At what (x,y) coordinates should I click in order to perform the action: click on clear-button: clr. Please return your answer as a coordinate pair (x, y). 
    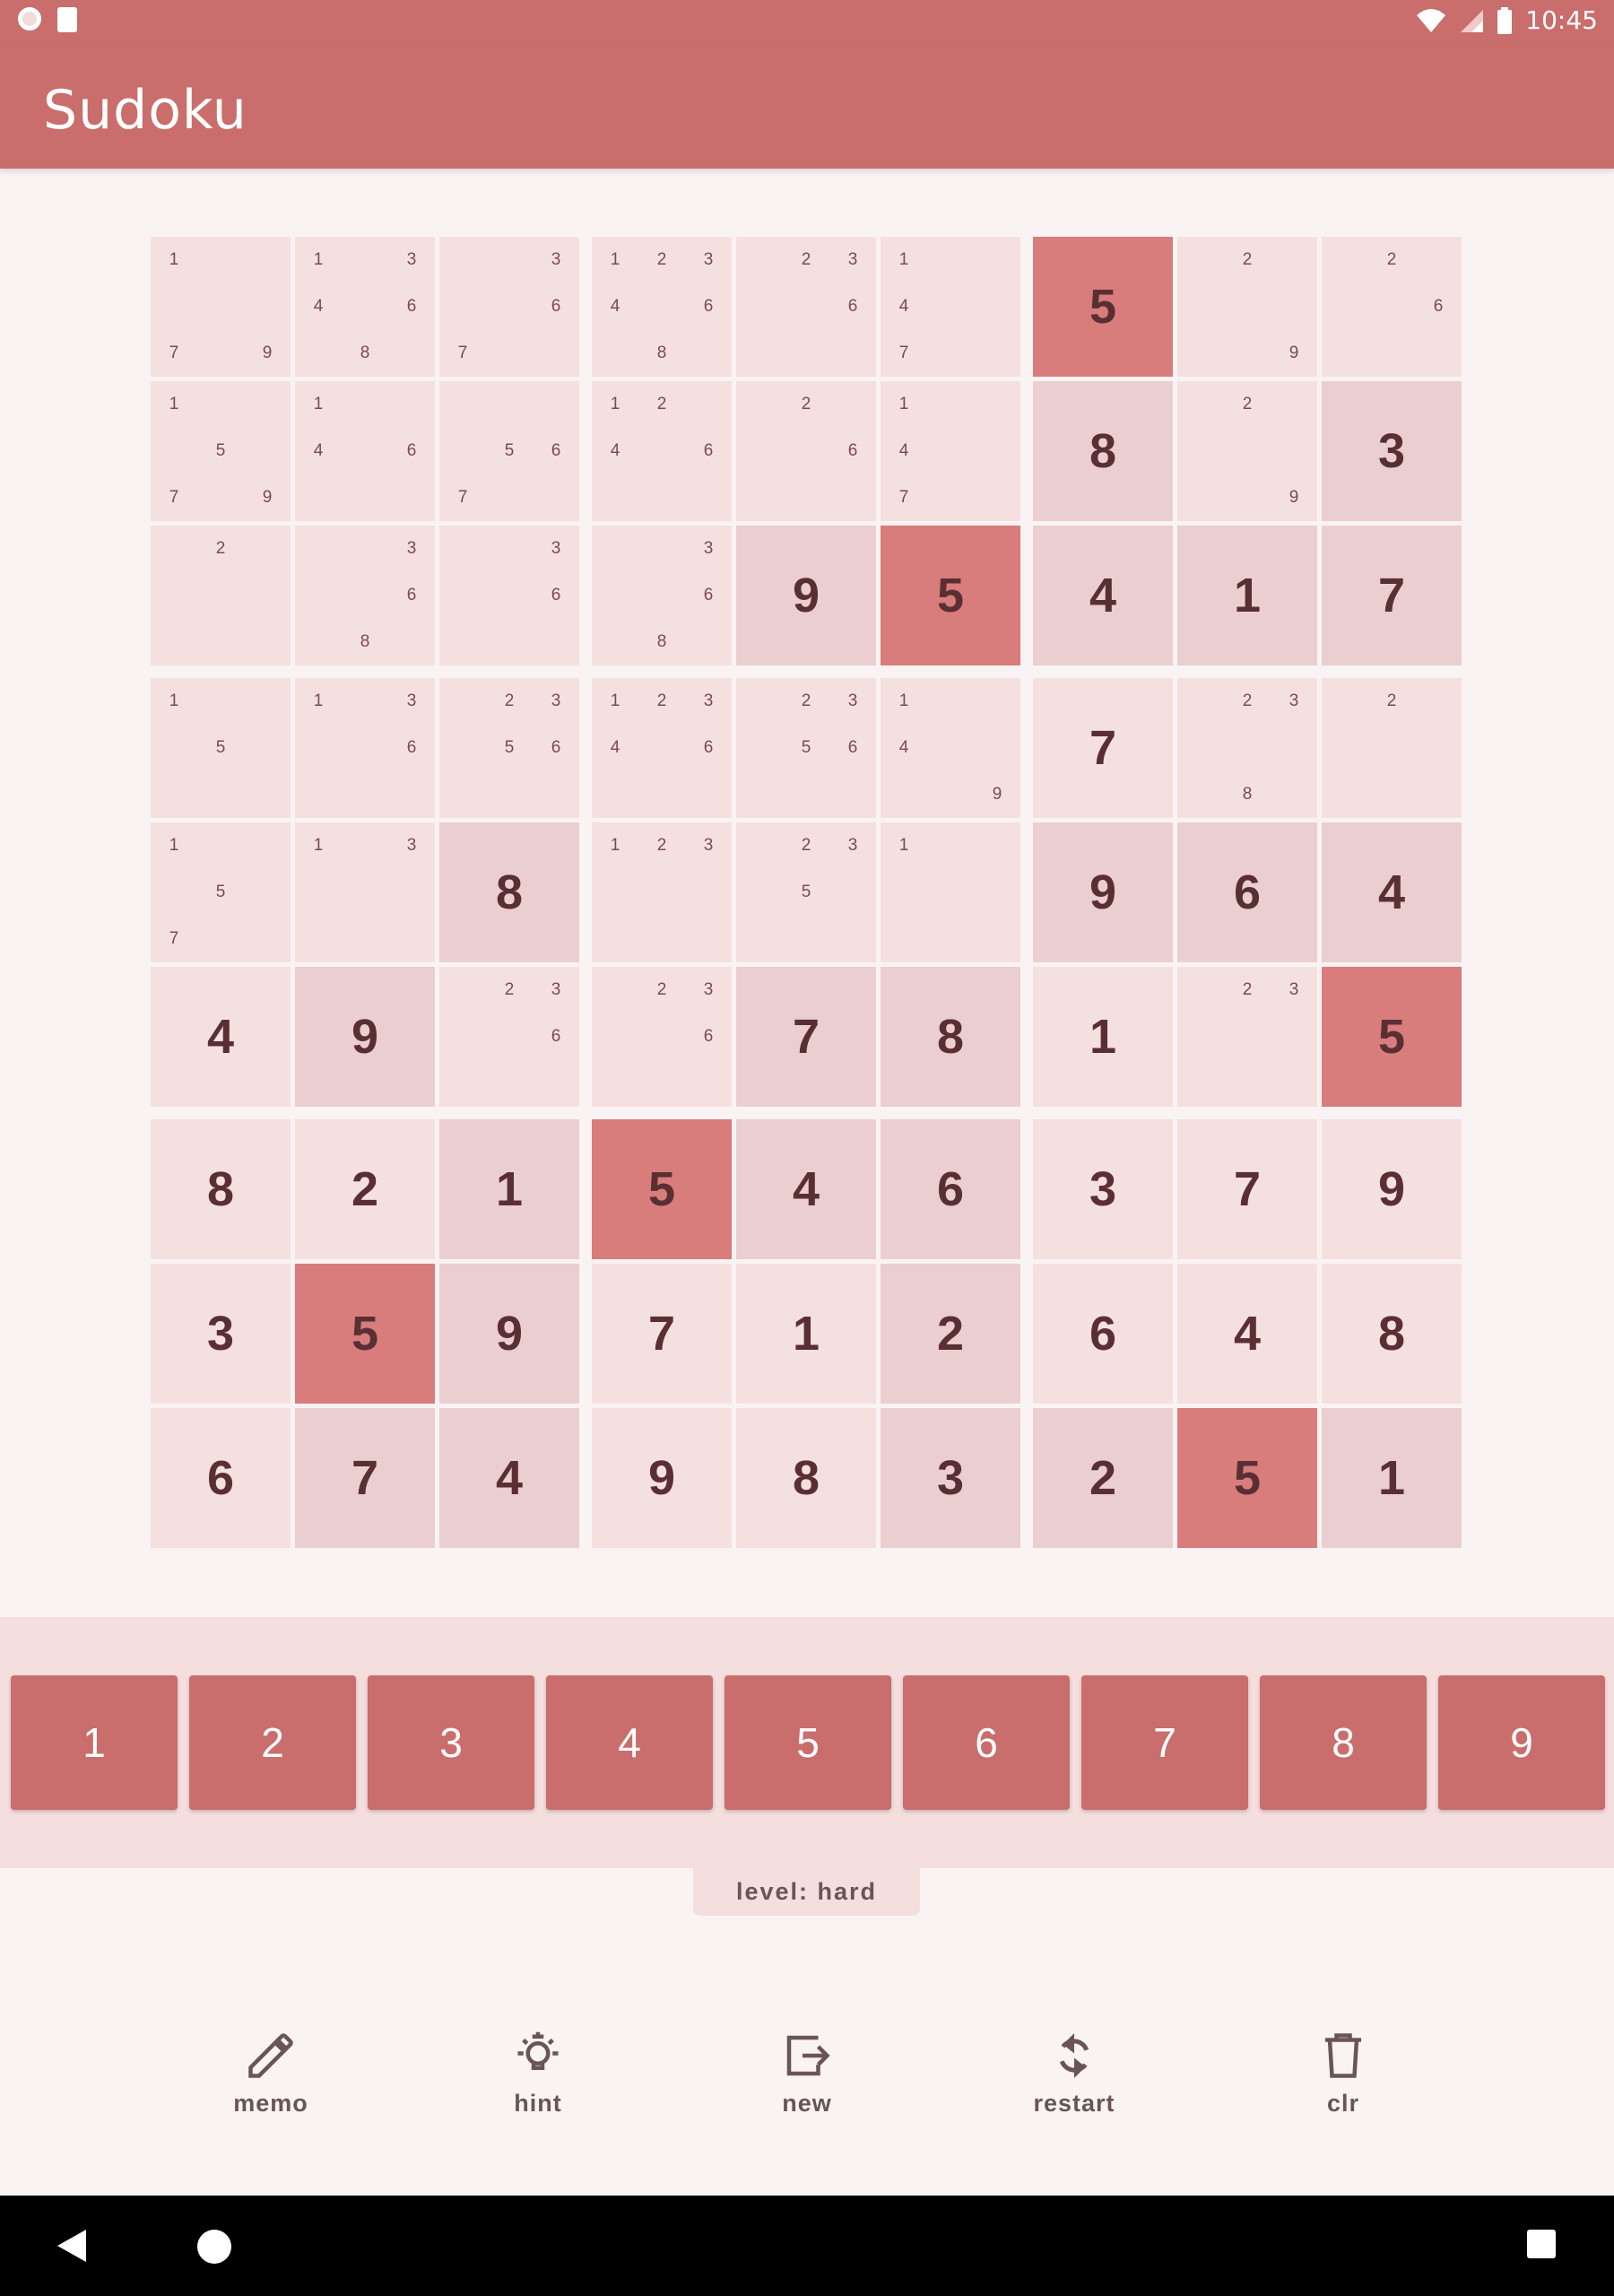
    Looking at the image, I should click on (1343, 2082).